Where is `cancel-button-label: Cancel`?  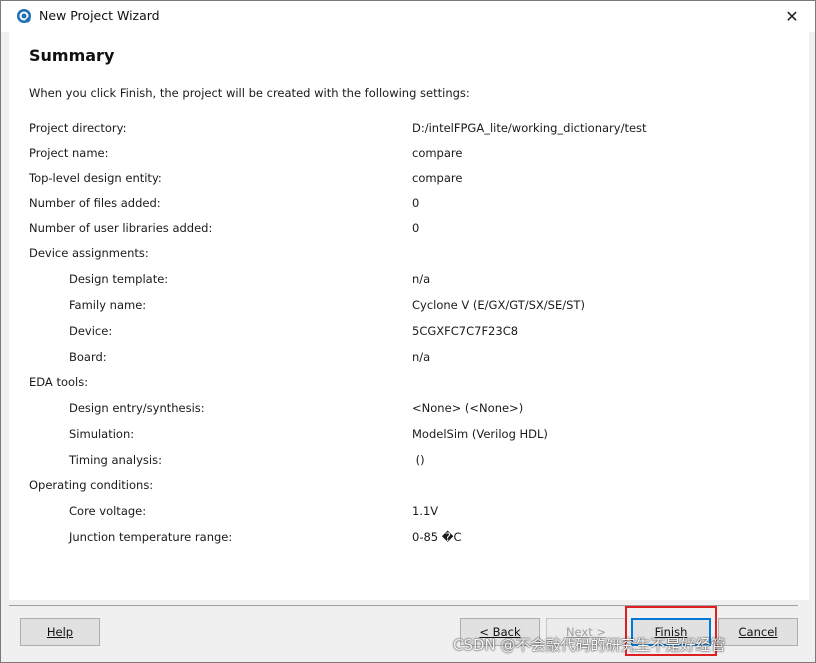
cancel-button-label: Cancel is located at coordinates (758, 632).